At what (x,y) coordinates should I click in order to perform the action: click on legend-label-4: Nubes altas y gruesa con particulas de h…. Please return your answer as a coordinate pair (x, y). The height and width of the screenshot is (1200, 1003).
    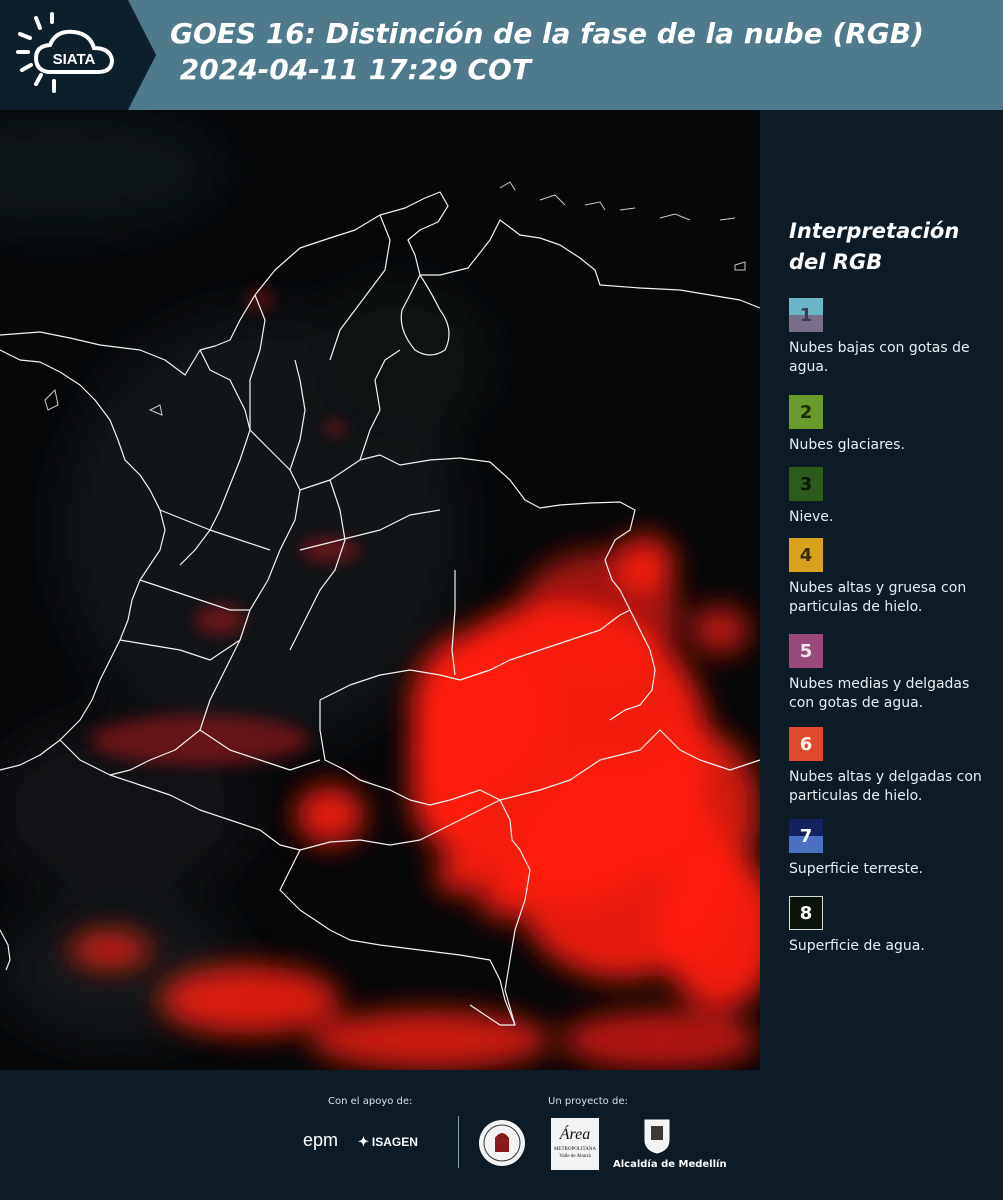
    Looking at the image, I should click on (878, 597).